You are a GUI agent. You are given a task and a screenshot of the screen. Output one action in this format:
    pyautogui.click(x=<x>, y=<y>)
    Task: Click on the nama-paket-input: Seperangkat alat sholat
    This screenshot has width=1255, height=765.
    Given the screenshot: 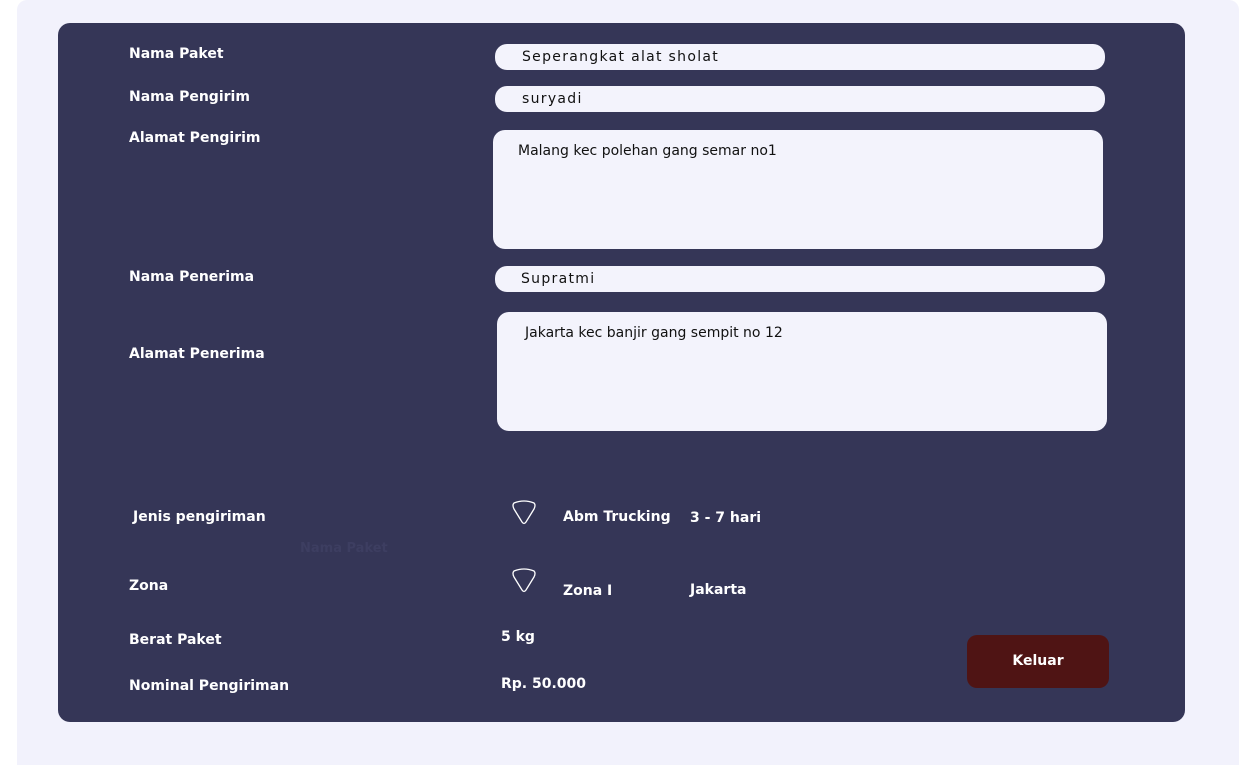 What is the action you would take?
    pyautogui.click(x=800, y=57)
    